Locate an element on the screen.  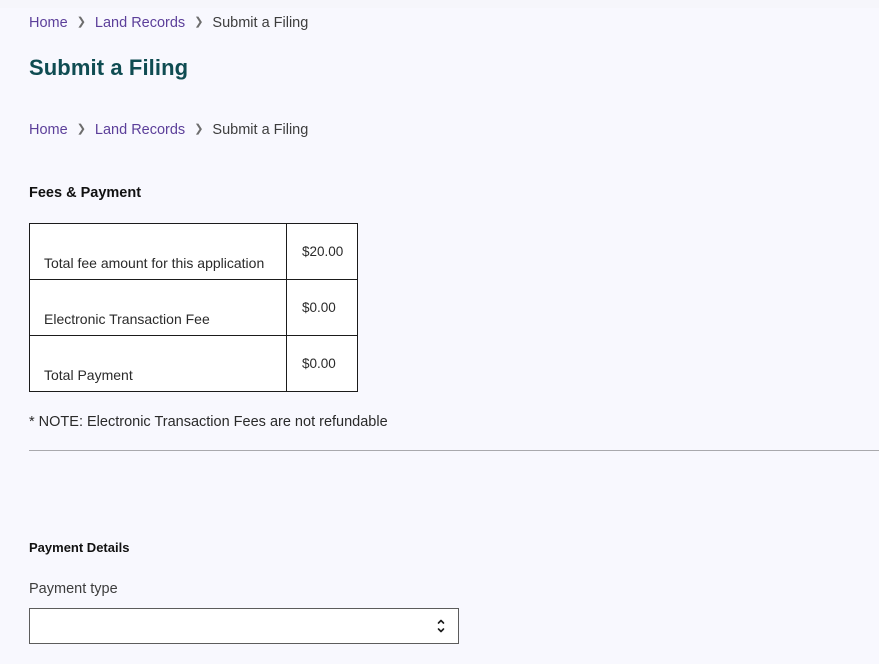
fee-label: Electronic Transaction Fee is located at coordinates (127, 319).